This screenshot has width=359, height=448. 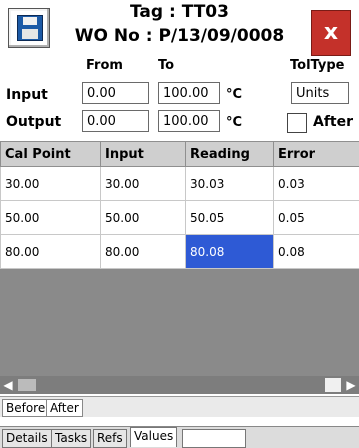 What do you see at coordinates (189, 121) in the screenshot?
I see `output-to-field: 100.00` at bounding box center [189, 121].